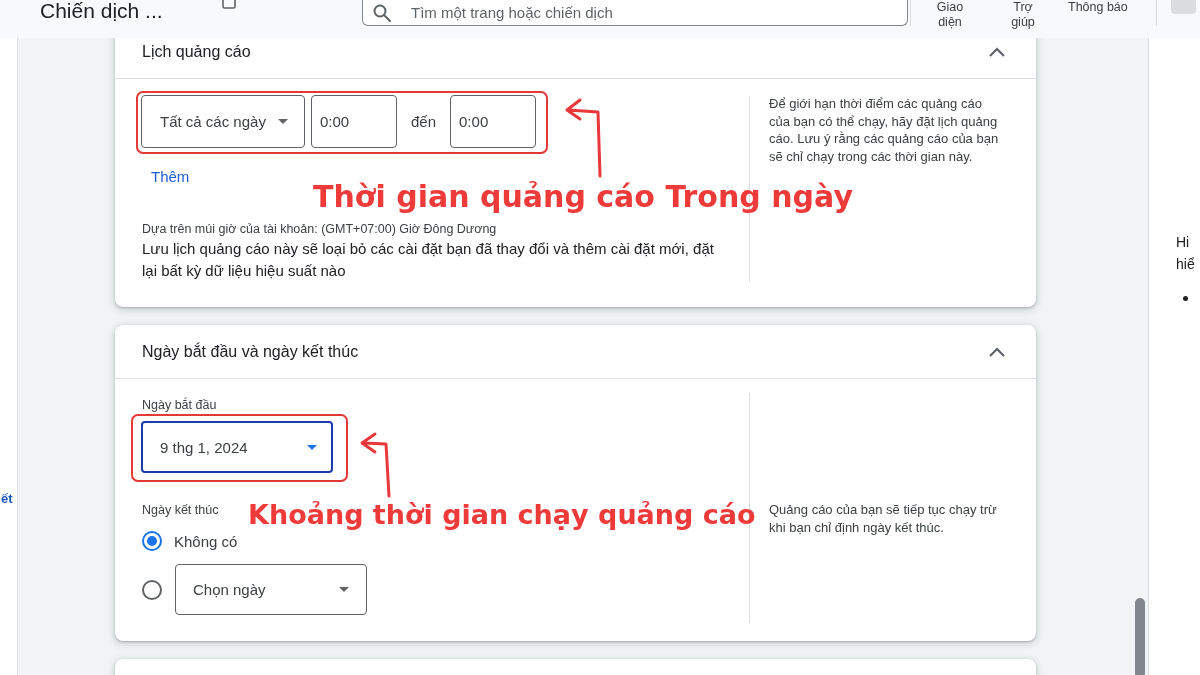  I want to click on help-text: Quảng cáo của bạn sẽ tiếp tục chạy trừ khi bạn chỉ định ngày kết thúc., so click(883, 518).